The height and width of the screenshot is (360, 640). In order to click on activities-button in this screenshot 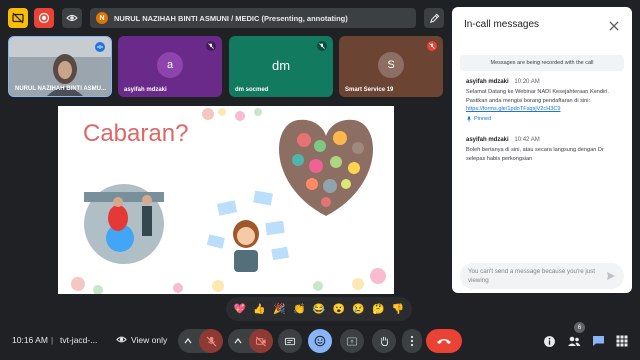, I will do `click(622, 341)`.